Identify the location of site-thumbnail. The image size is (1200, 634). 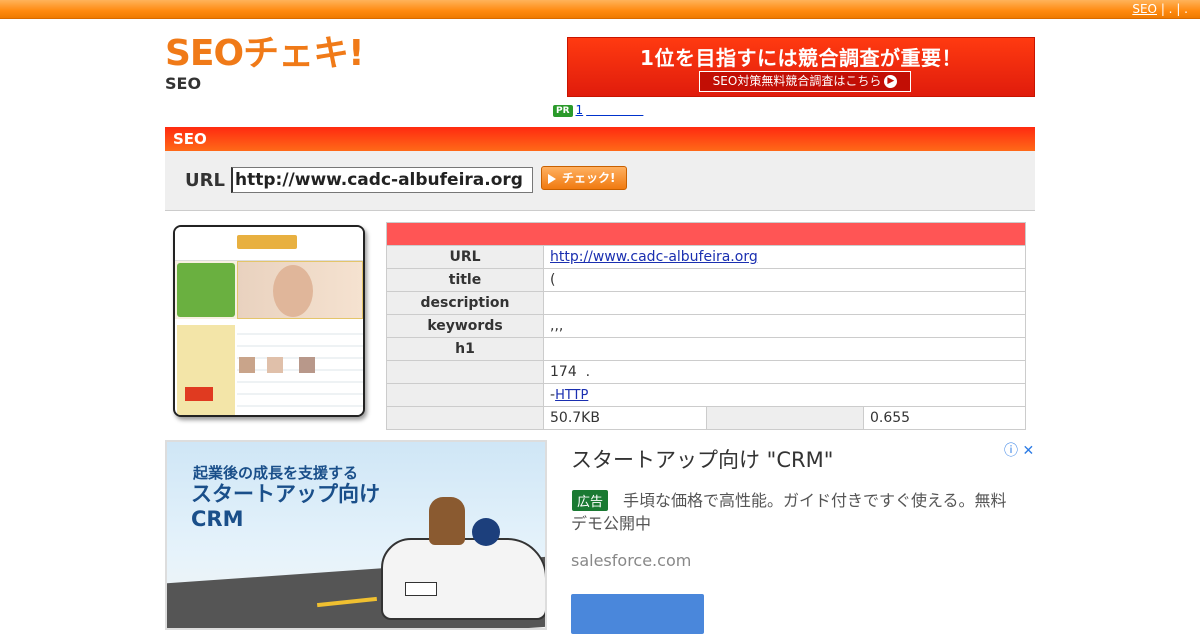
(269, 321).